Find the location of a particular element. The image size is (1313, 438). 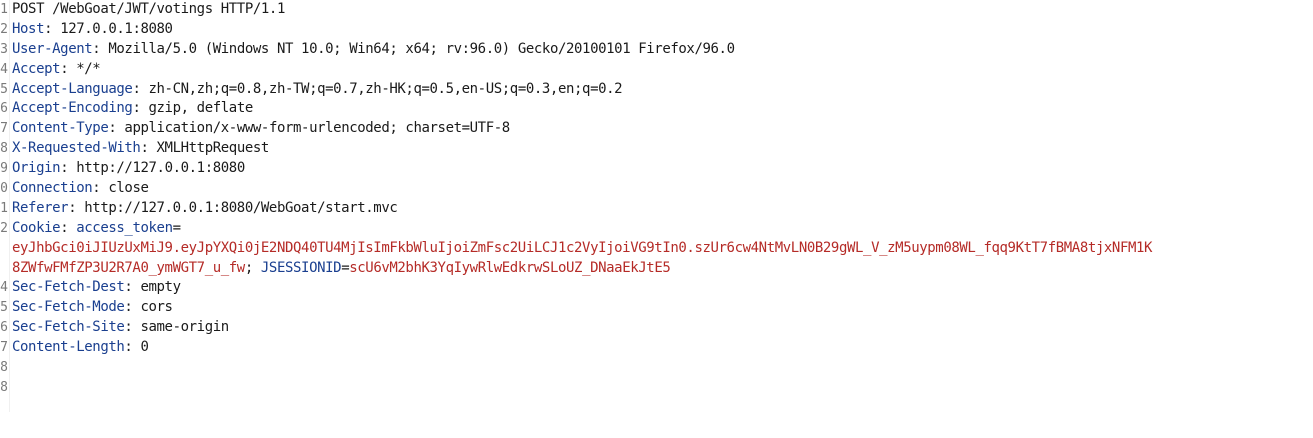

header-name: Host is located at coordinates (28, 29).